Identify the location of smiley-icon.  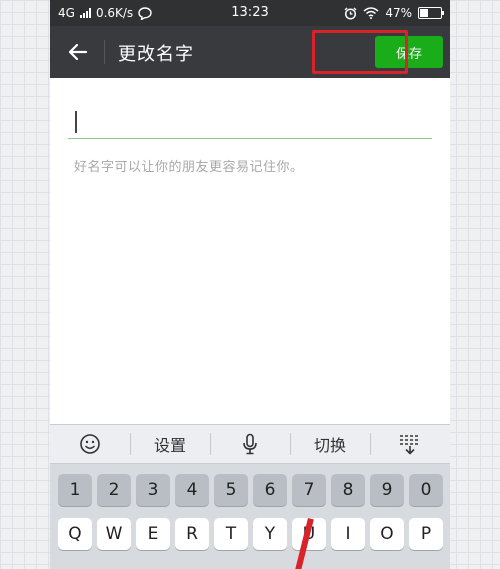
(90, 444).